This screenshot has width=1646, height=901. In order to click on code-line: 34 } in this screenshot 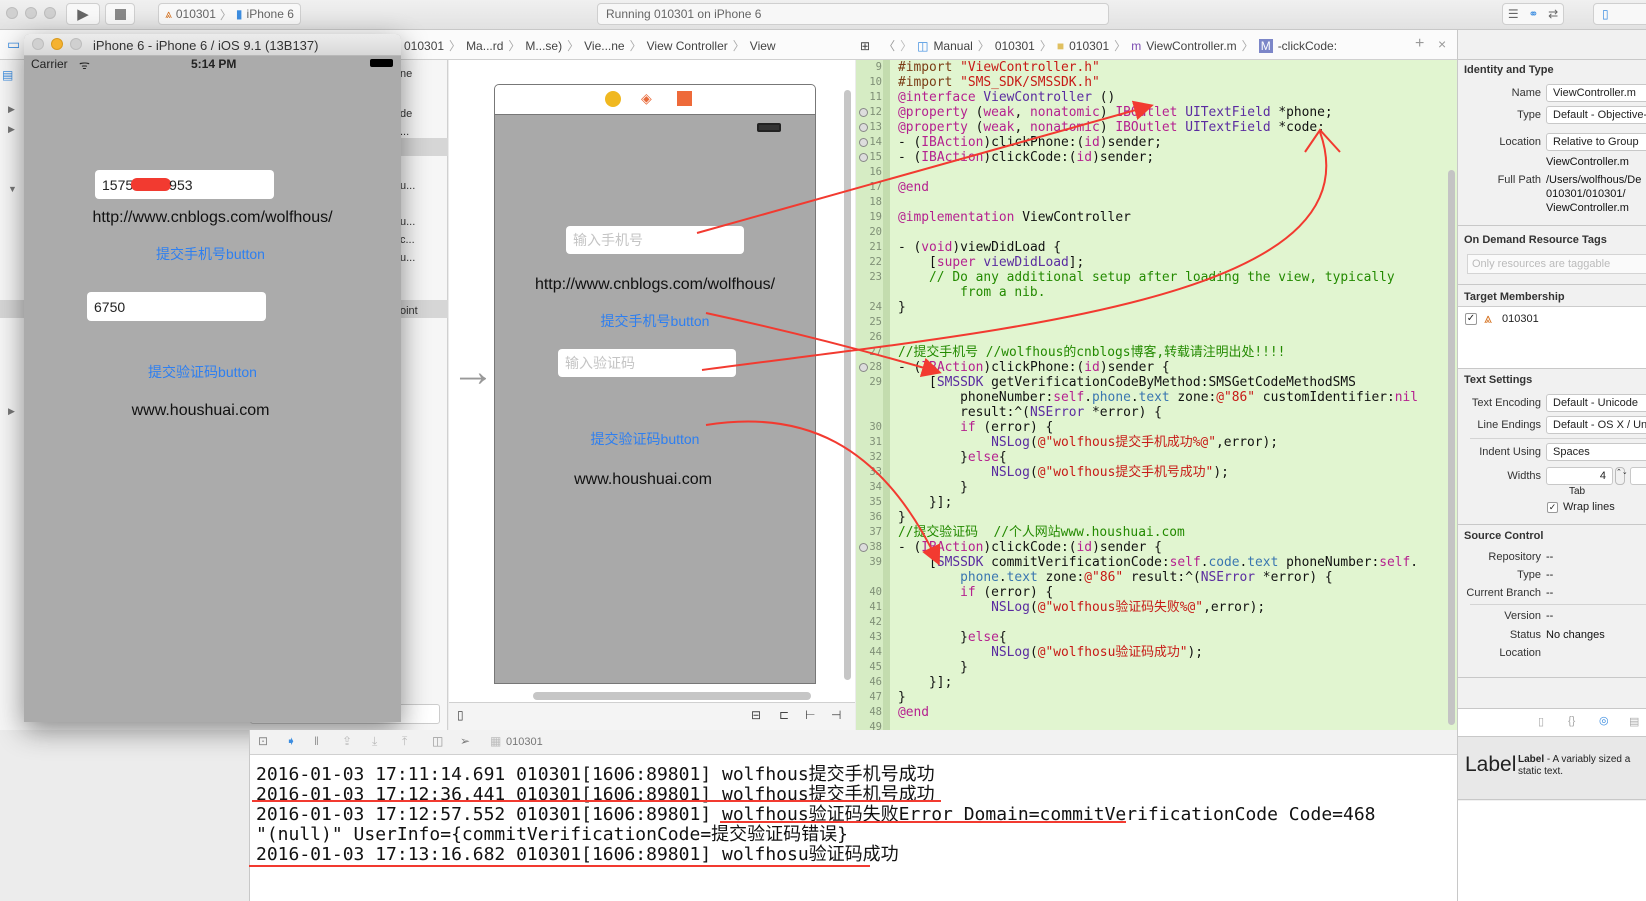, I will do `click(1156, 487)`.